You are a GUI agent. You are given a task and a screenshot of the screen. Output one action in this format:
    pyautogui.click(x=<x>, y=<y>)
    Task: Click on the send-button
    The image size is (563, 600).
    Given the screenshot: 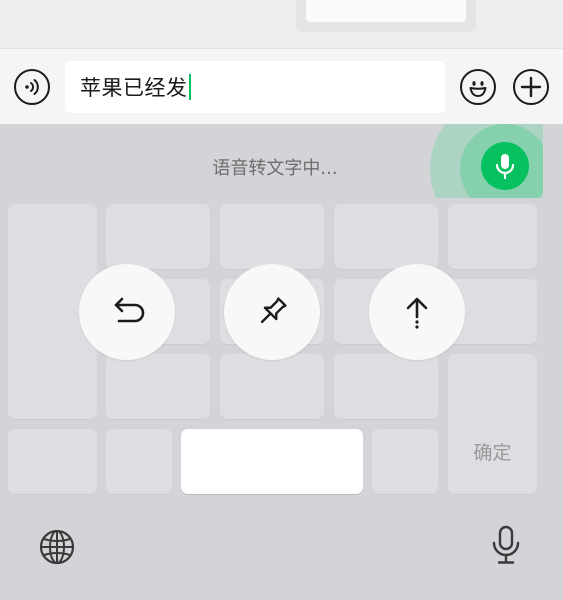 What is the action you would take?
    pyautogui.click(x=417, y=312)
    